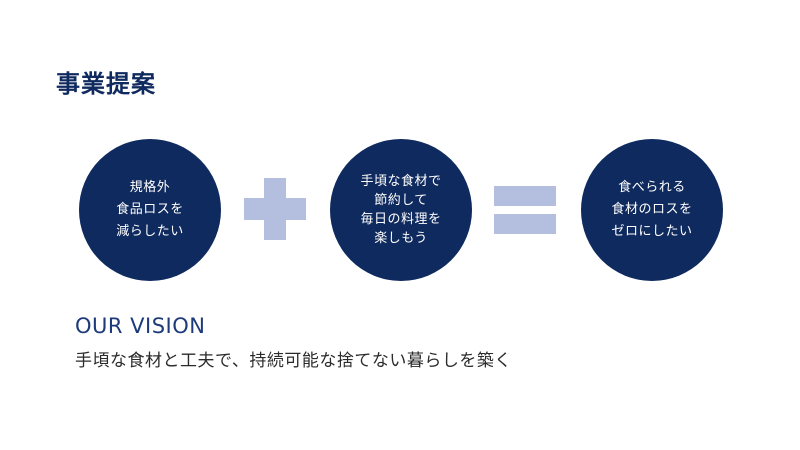 Image resolution: width=800 pixels, height=450 pixels. What do you see at coordinates (140, 326) in the screenshot?
I see `vision-heading: OUR VISION` at bounding box center [140, 326].